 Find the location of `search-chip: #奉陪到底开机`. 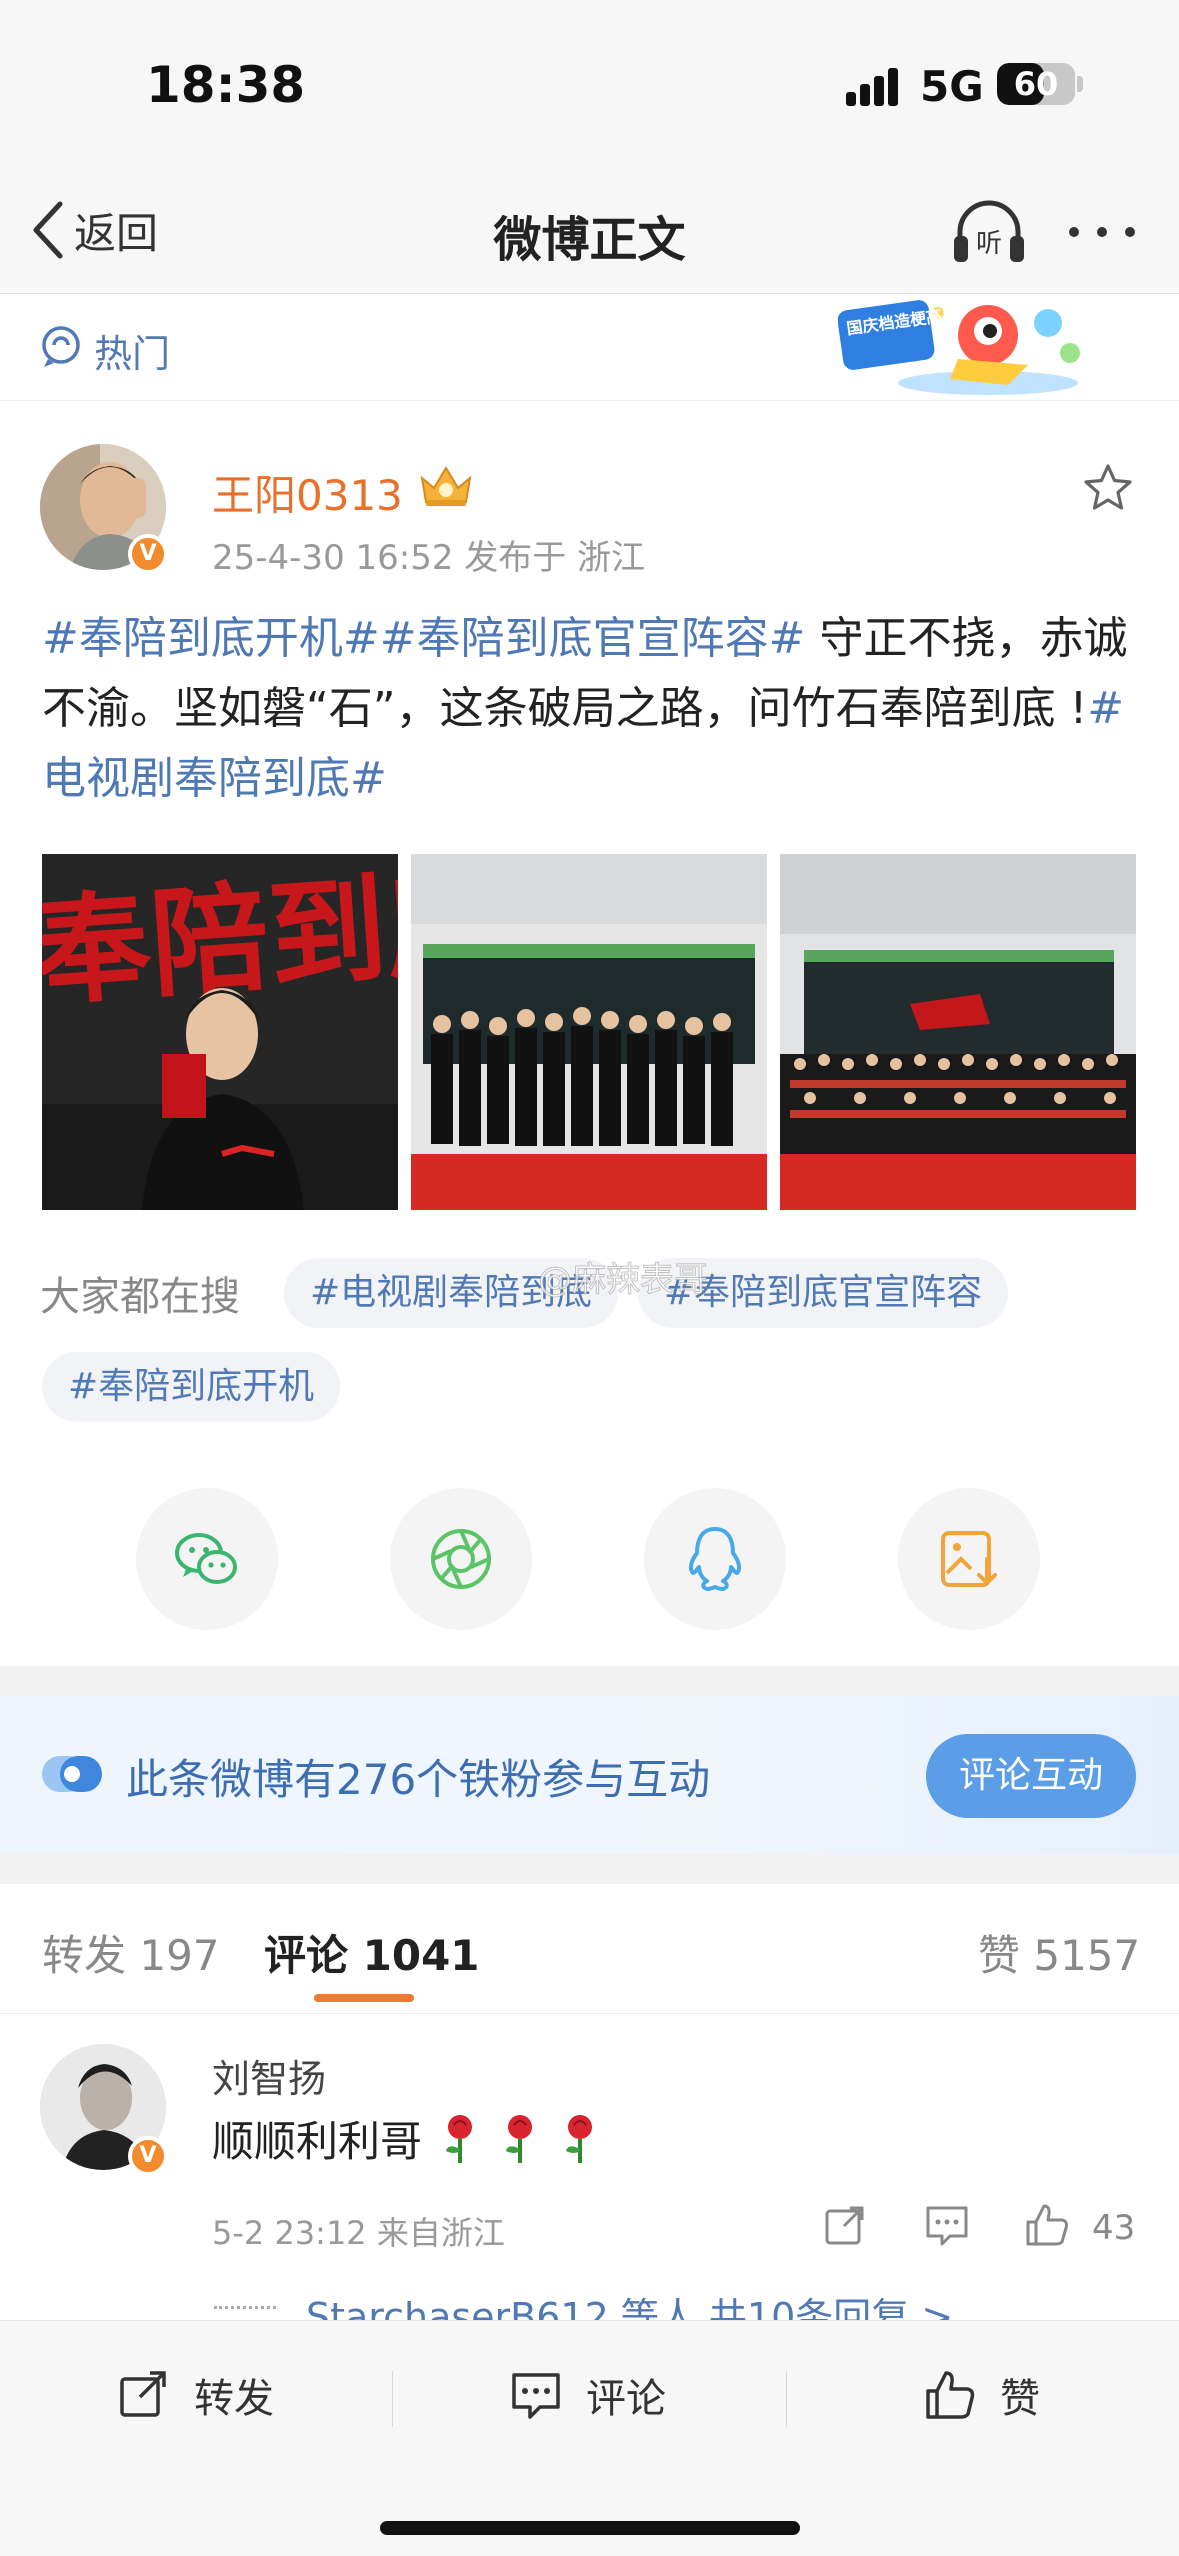

search-chip: #奉陪到底开机 is located at coordinates (191, 1387).